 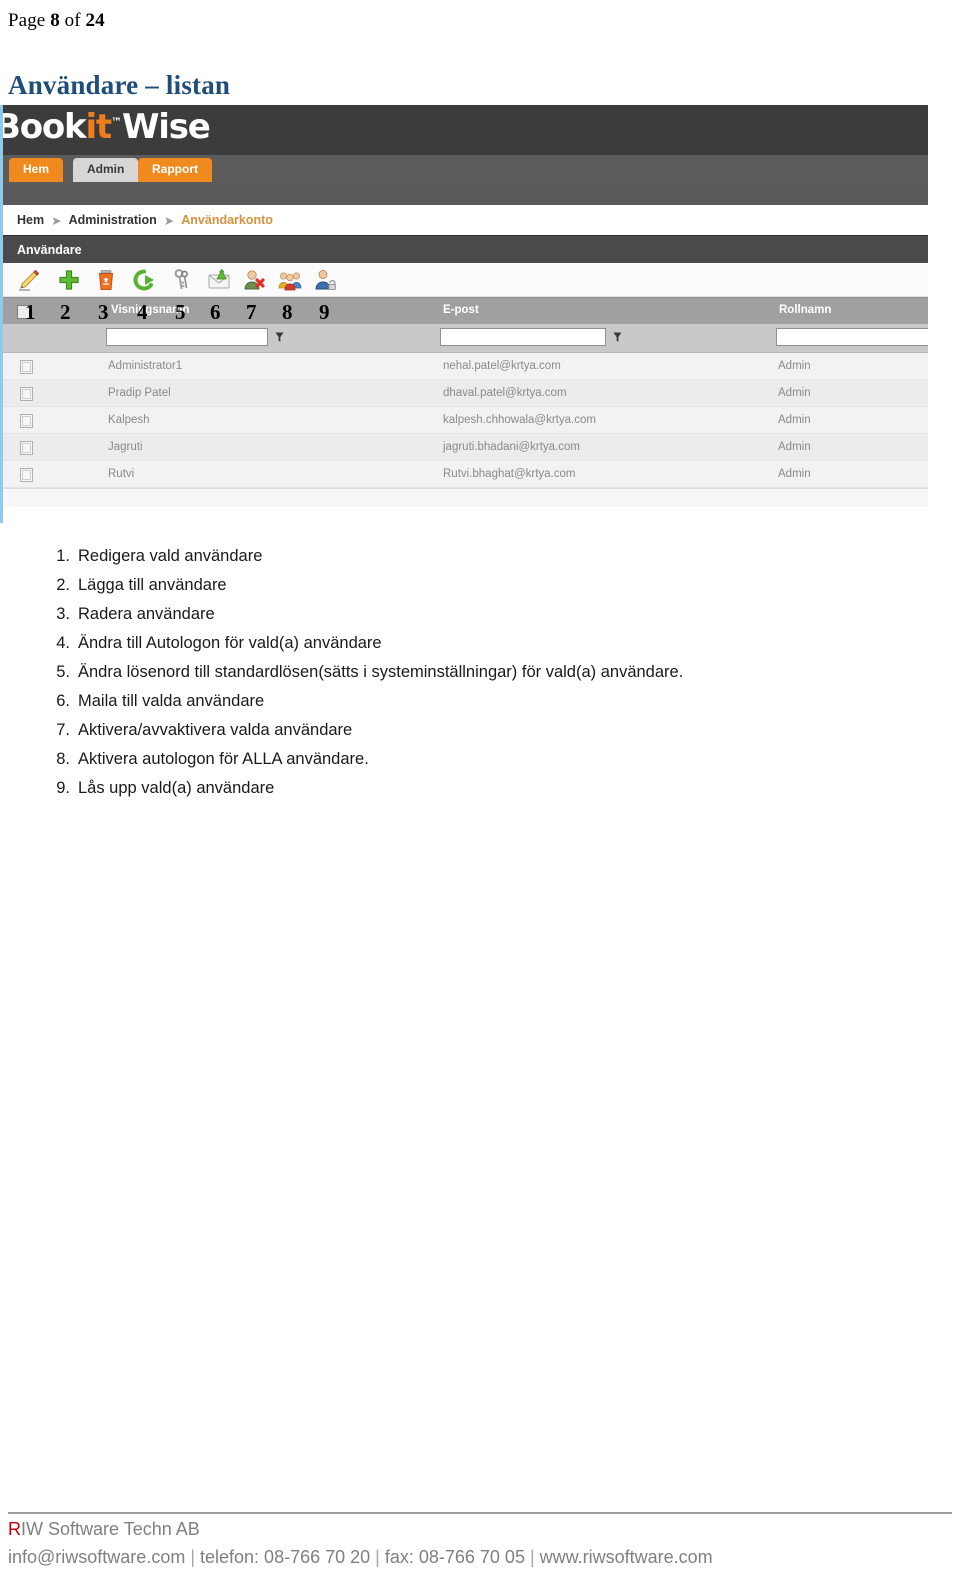 I want to click on tab-hem: Hem, so click(x=36, y=170).